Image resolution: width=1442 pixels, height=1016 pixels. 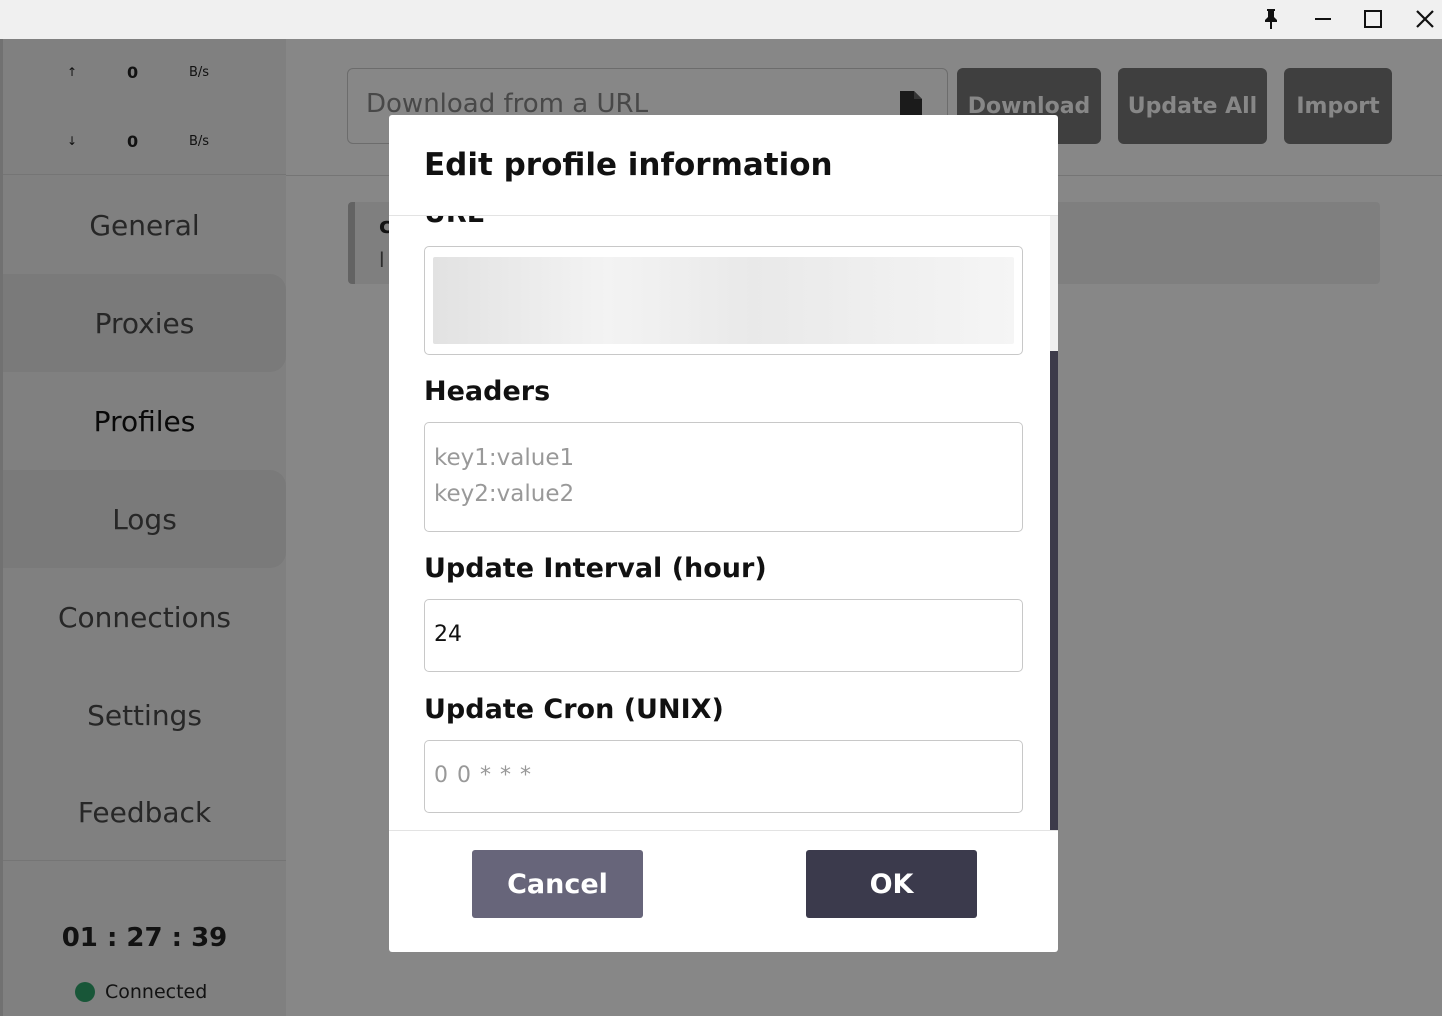 What do you see at coordinates (448, 634) in the screenshot?
I see `update-interval-value: 24` at bounding box center [448, 634].